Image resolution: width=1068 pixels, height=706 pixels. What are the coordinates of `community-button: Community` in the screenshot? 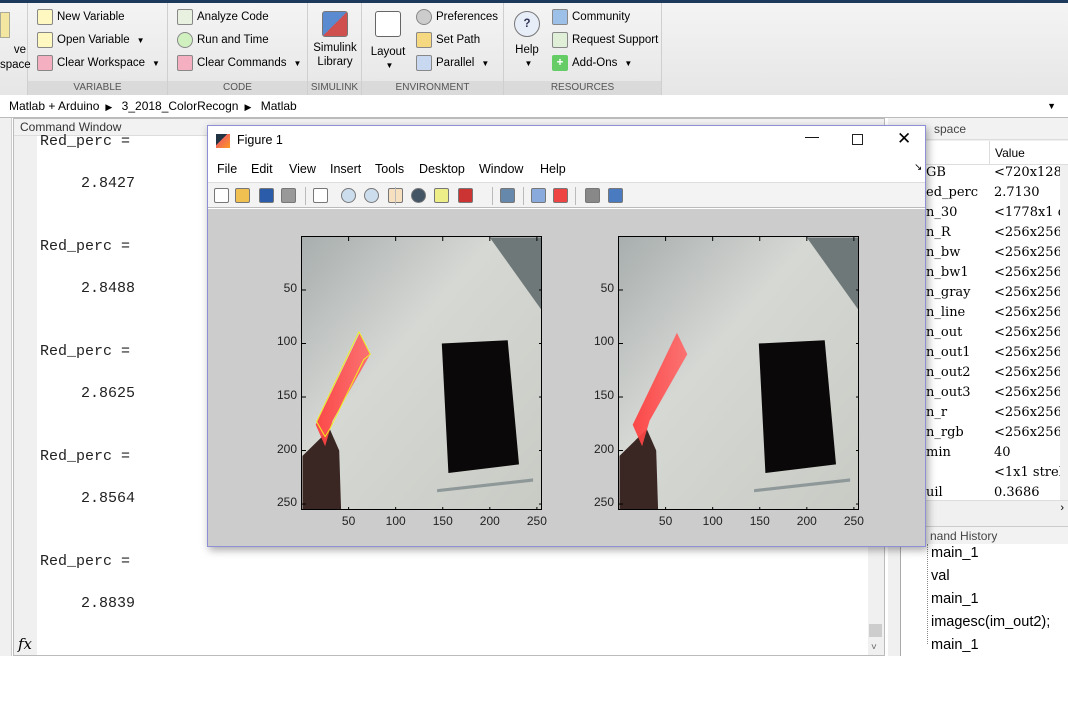 It's located at (591, 17).